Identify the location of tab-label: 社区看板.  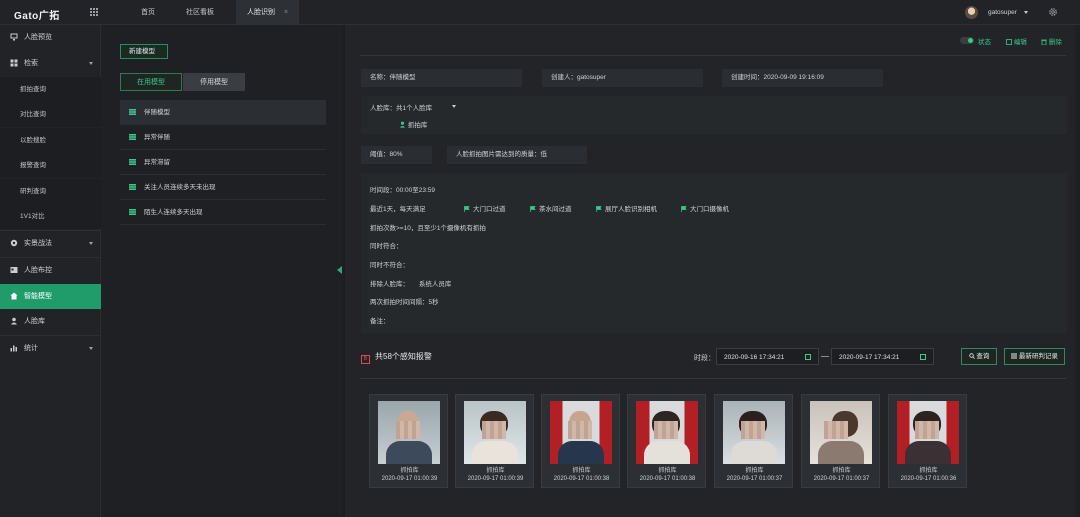
(200, 12).